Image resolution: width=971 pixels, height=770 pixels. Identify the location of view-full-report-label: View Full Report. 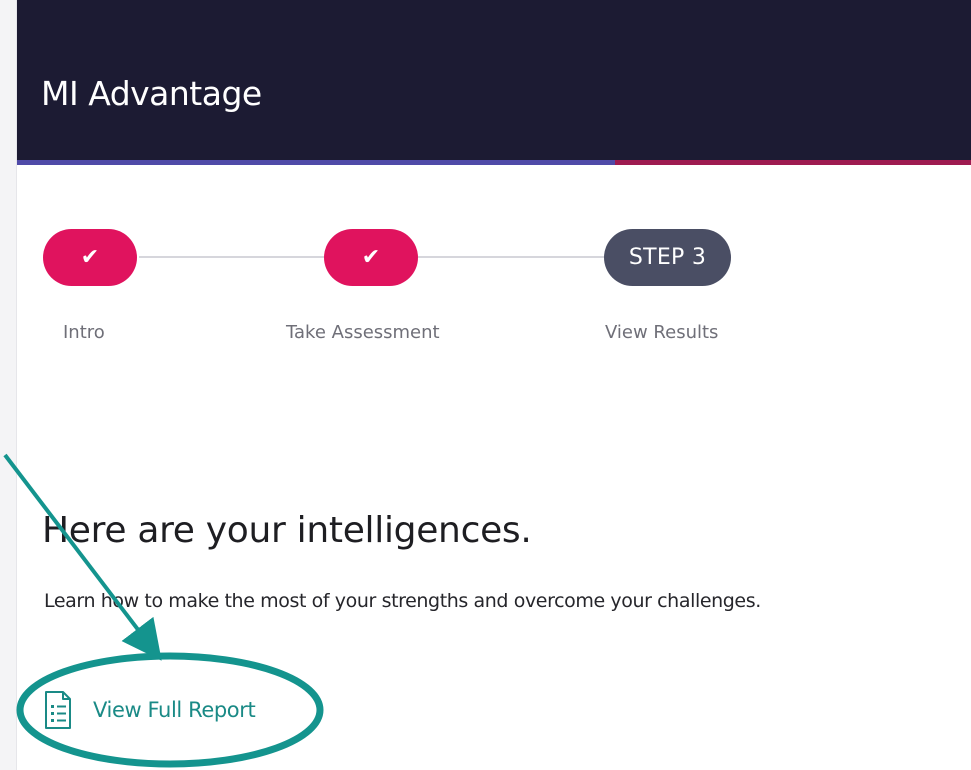
(174, 710).